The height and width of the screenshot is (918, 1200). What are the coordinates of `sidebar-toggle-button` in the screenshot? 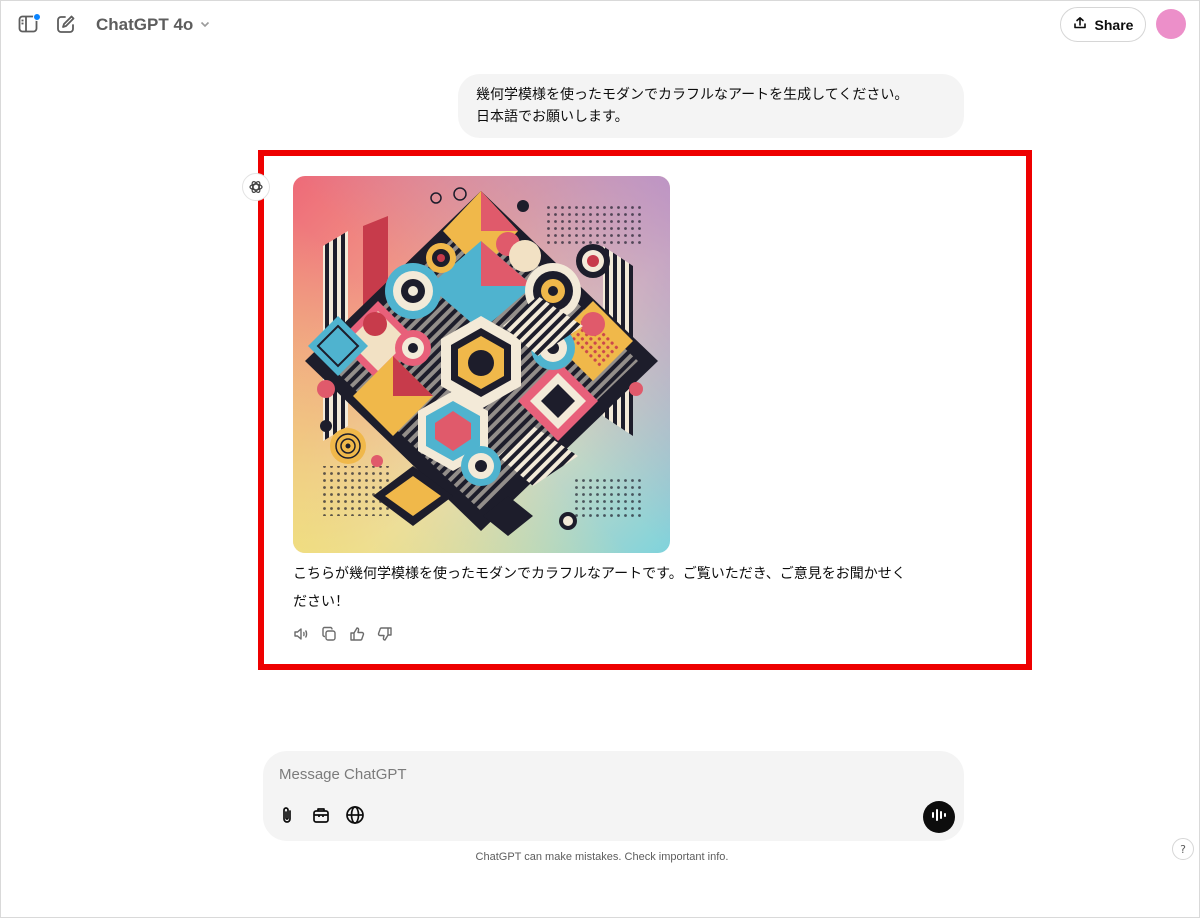 It's located at (28, 26).